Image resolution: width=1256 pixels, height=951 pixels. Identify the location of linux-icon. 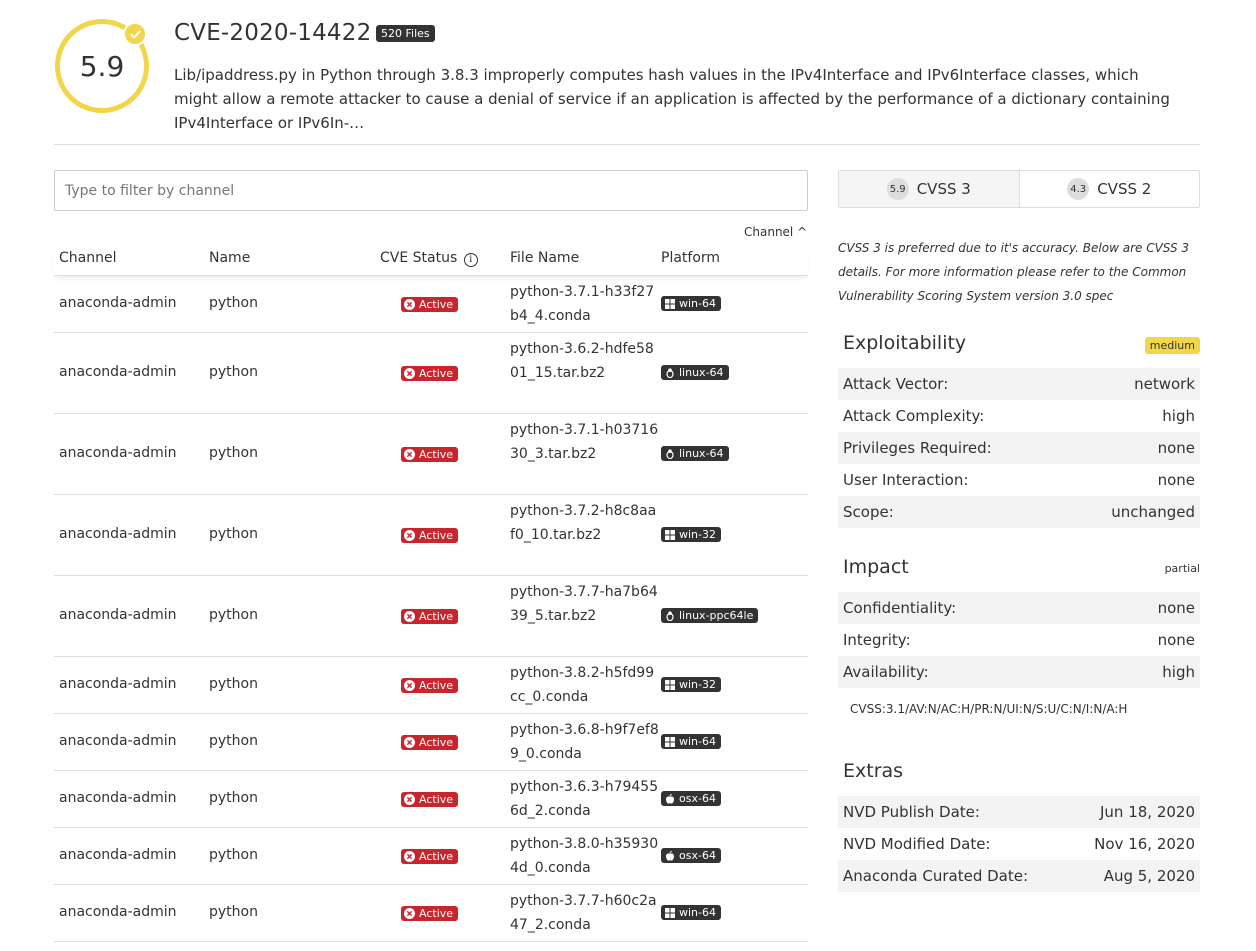
(672, 453).